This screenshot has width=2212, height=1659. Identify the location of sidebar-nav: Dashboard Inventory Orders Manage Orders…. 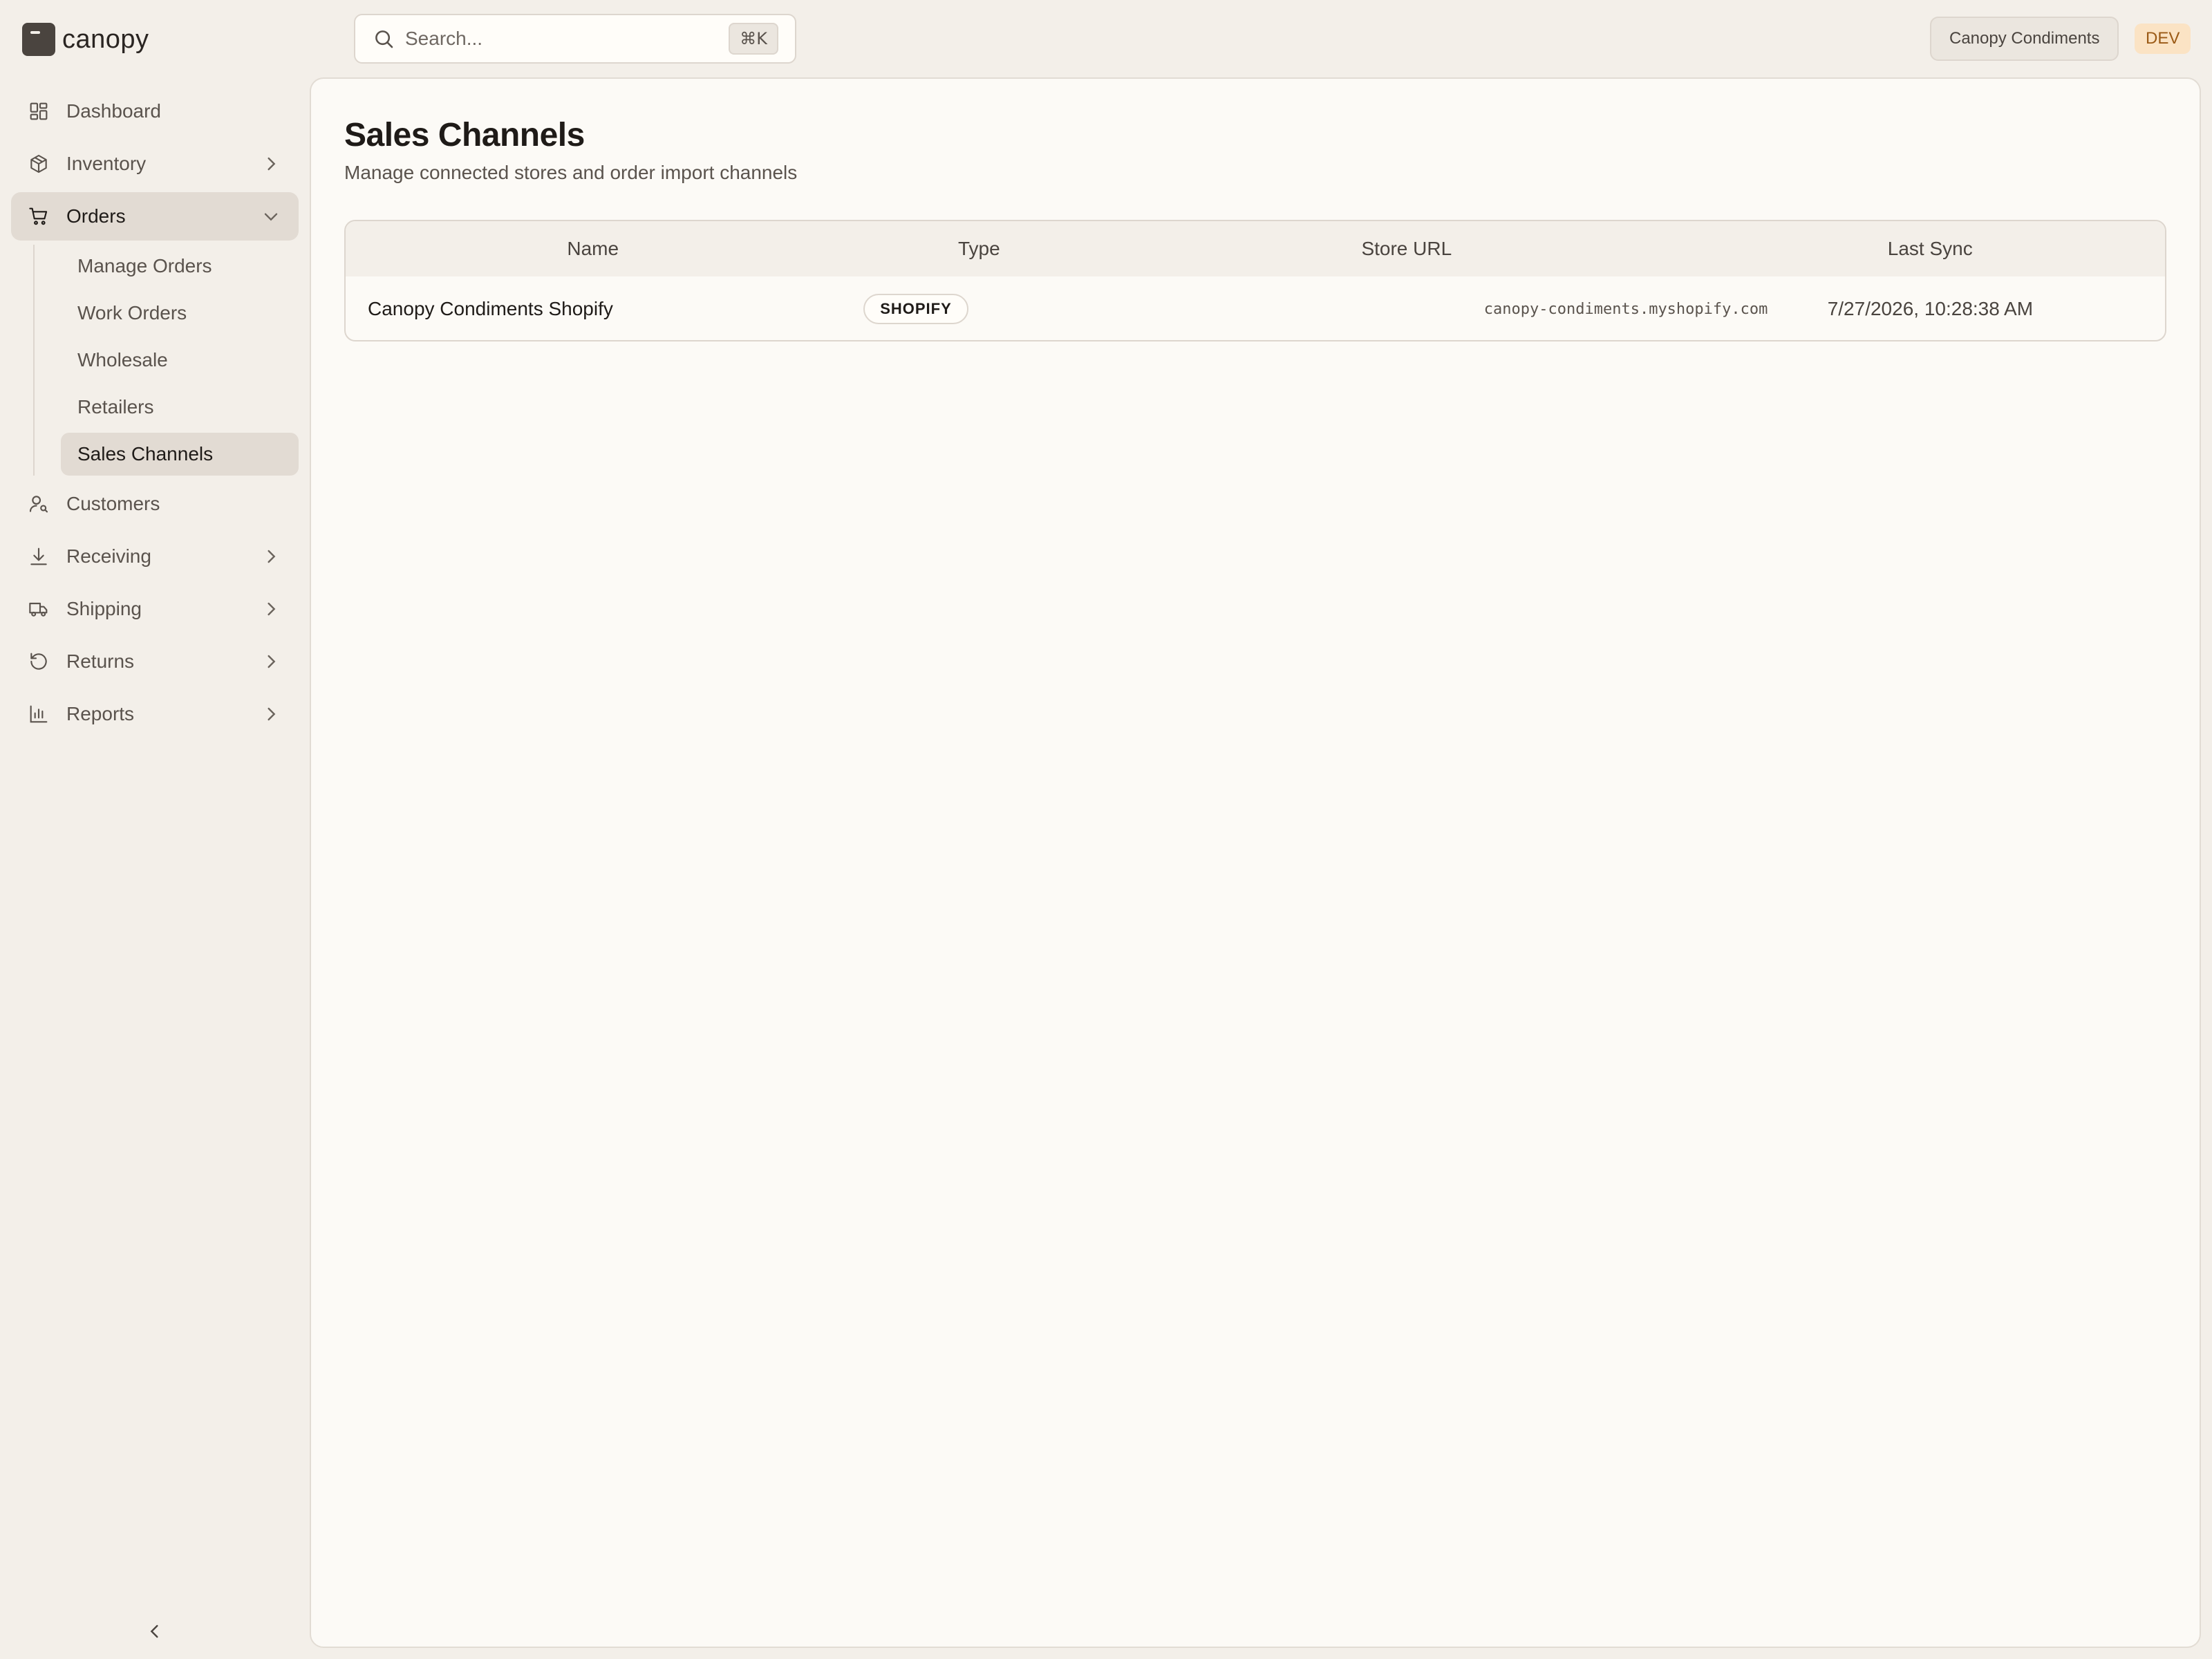
(155, 414).